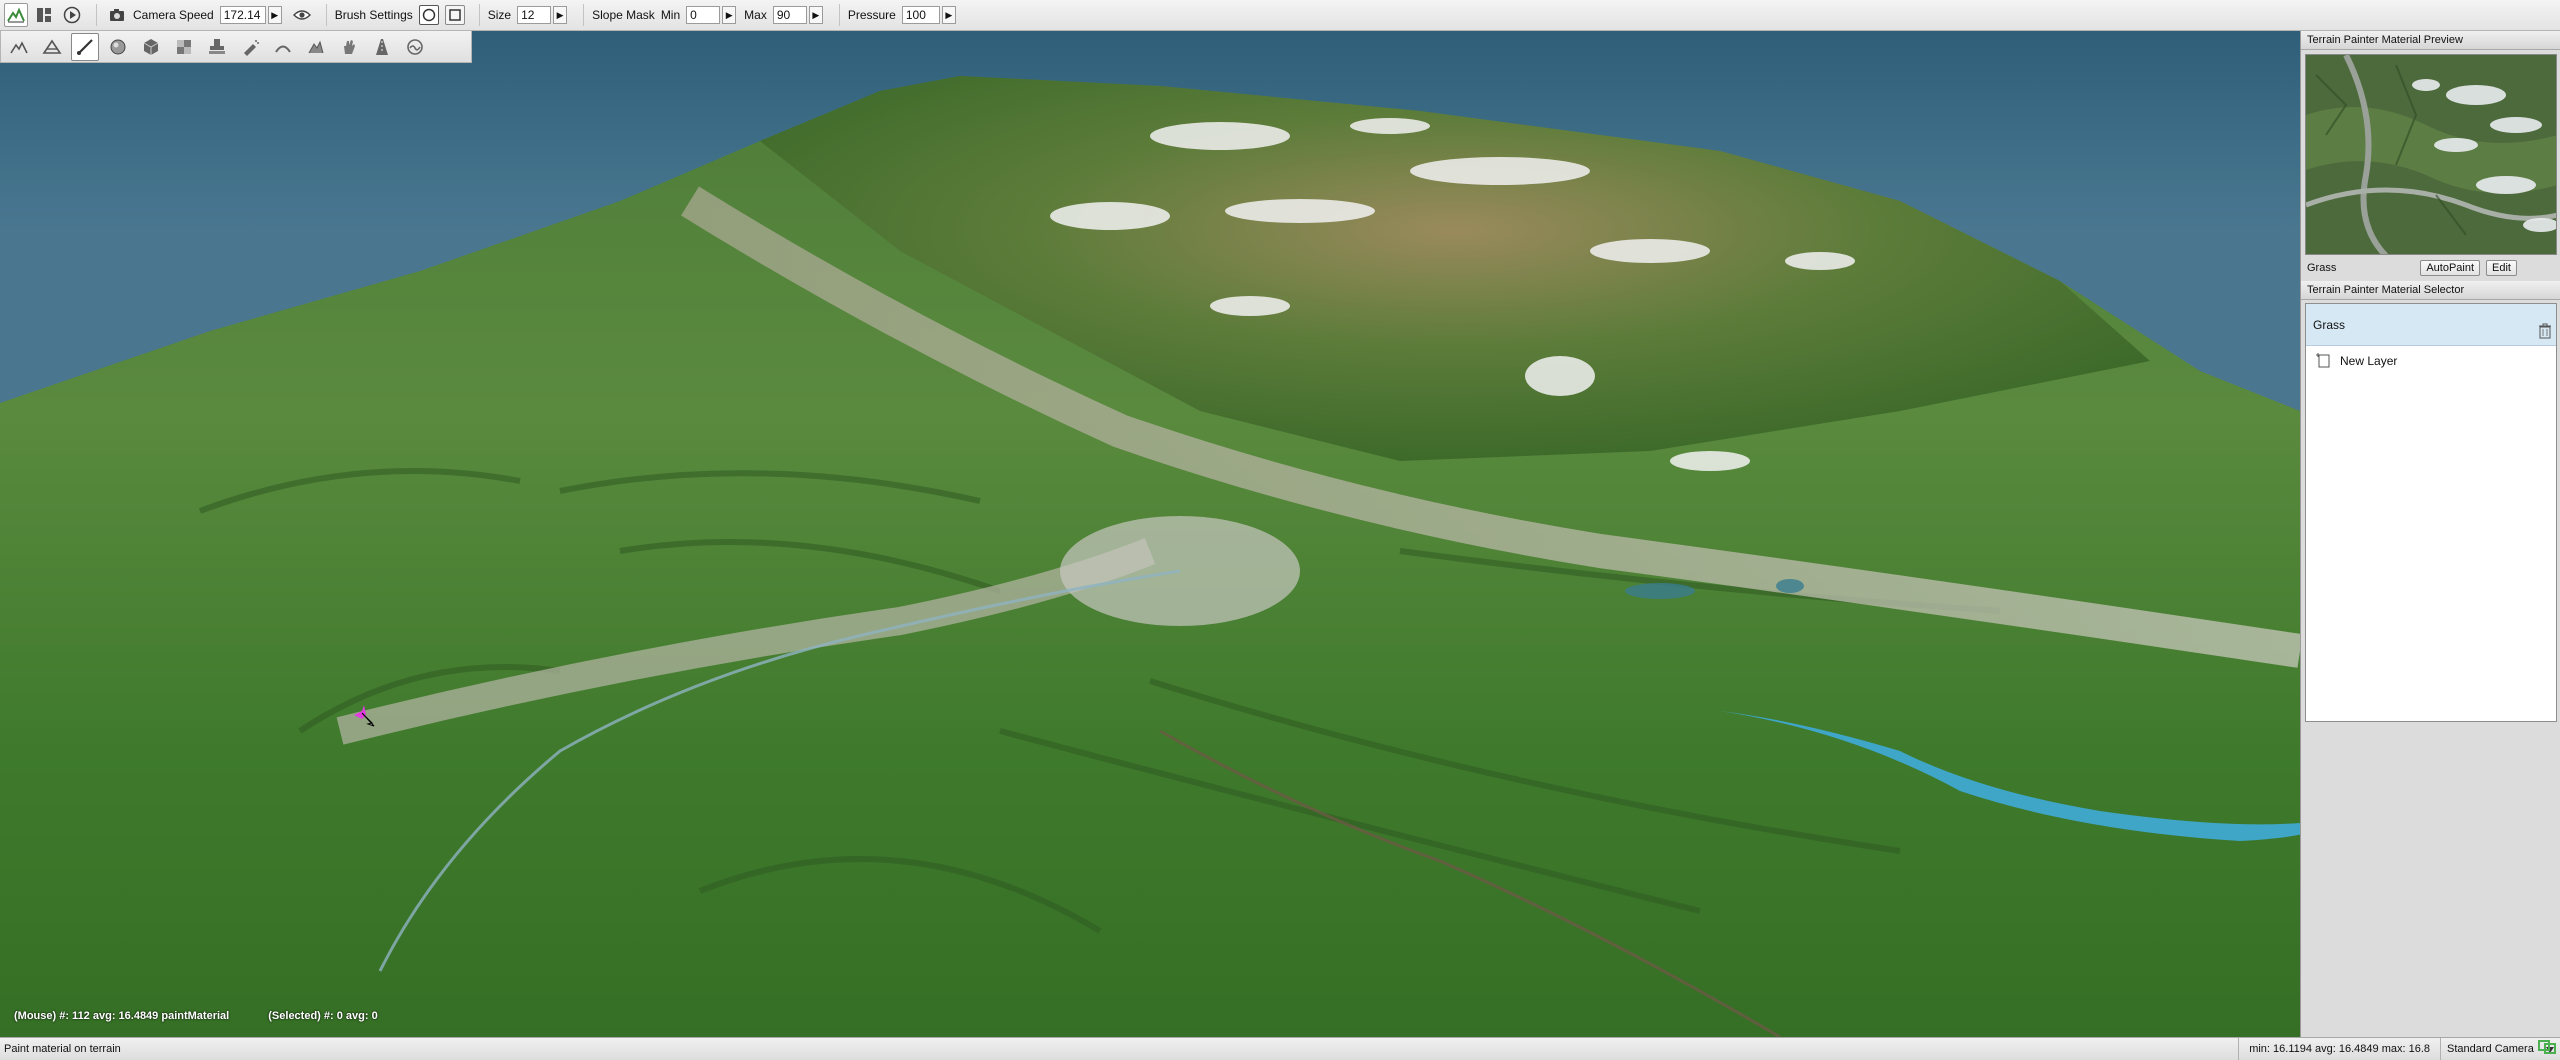 The image size is (2560, 1060). Describe the element at coordinates (316, 47) in the screenshot. I see `erode-icon` at that location.